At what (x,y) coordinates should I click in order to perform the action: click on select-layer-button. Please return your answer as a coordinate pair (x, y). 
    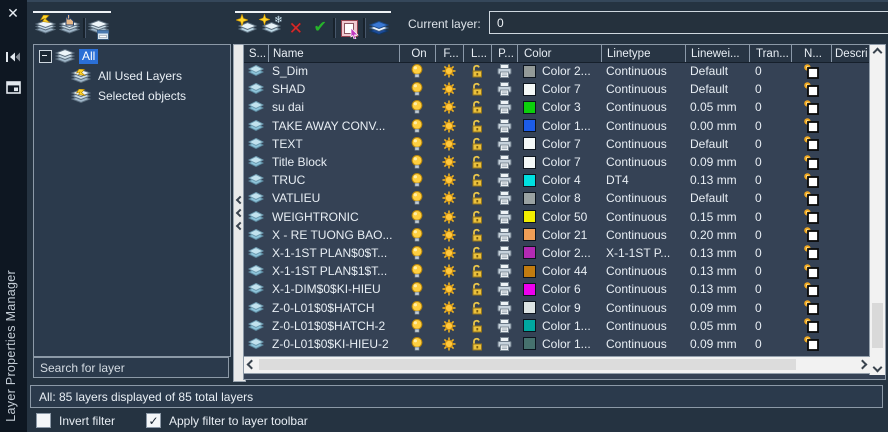
    Looking at the image, I should click on (349, 28).